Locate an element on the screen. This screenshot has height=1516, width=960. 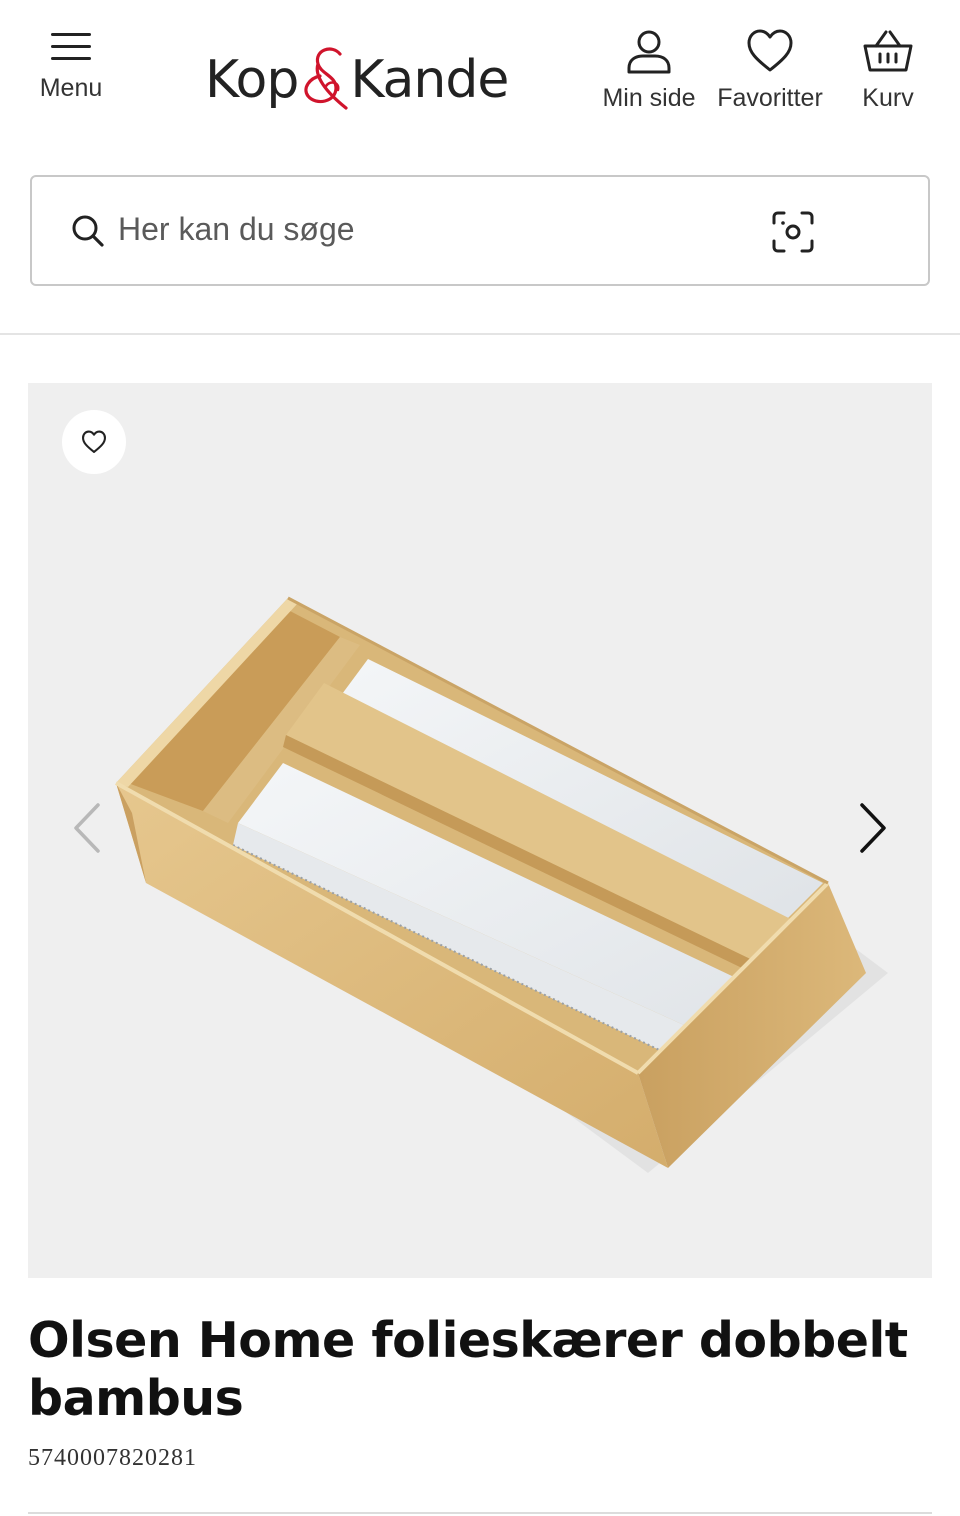
basket-icon is located at coordinates (888, 51).